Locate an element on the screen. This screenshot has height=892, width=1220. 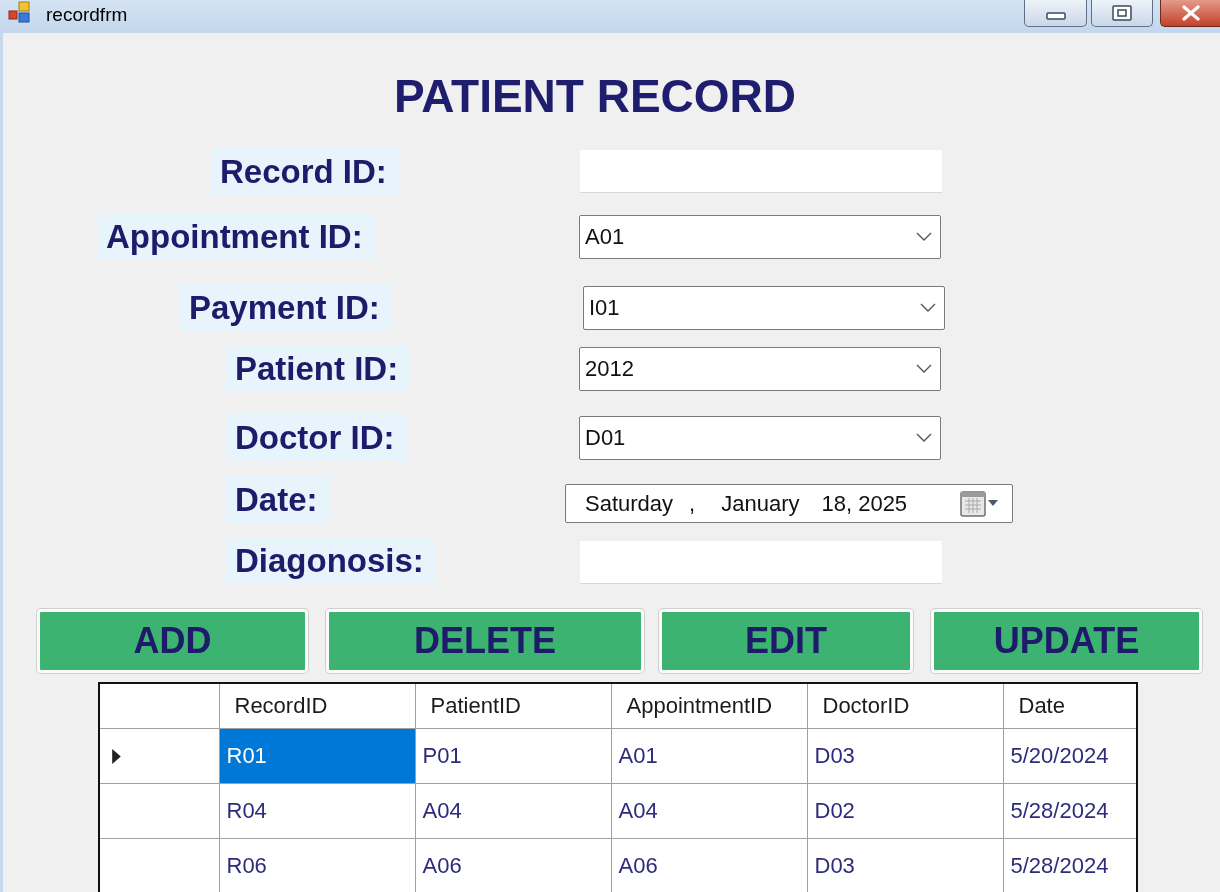
field-label: Record ID: is located at coordinates (305, 171).